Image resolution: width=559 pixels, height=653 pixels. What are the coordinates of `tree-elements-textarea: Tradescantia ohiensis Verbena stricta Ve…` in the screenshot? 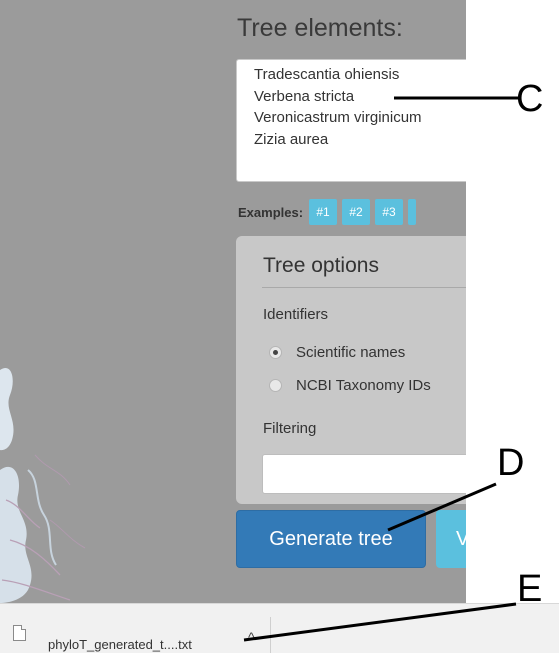 It's located at (351, 120).